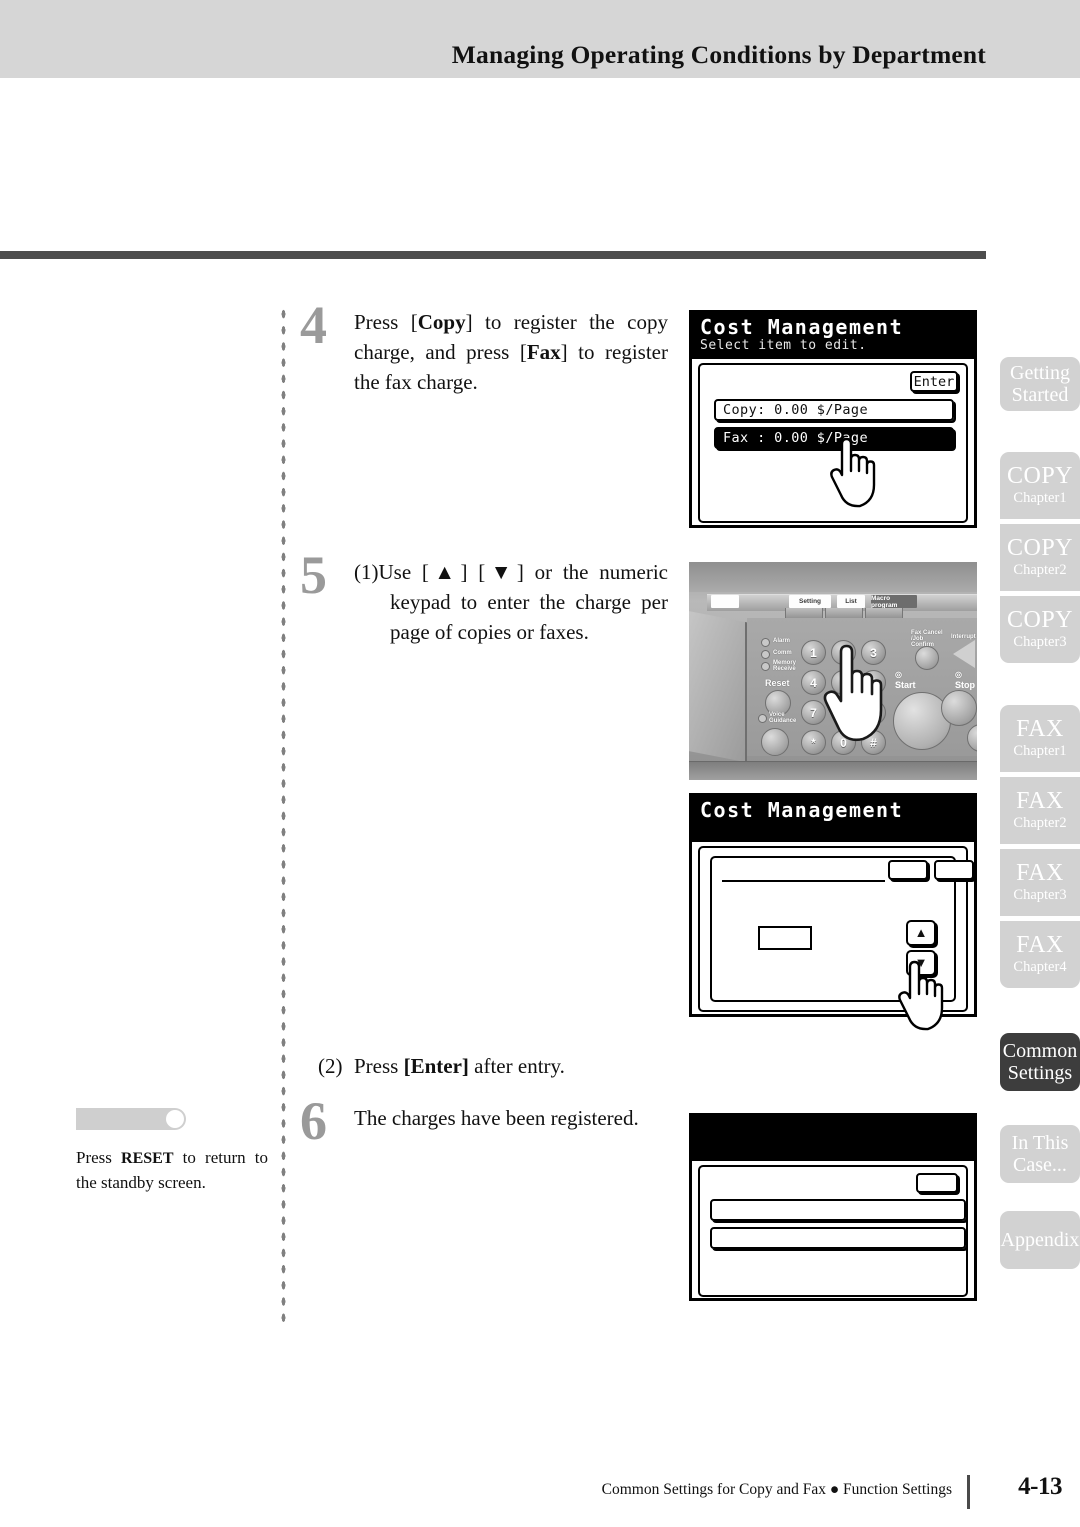 This screenshot has height=1527, width=1080. What do you see at coordinates (725, 601) in the screenshot?
I see `panel-softkey-left-blank` at bounding box center [725, 601].